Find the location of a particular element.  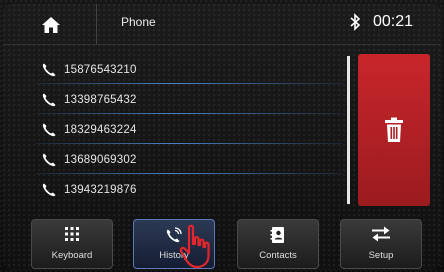

clock: 00:21 is located at coordinates (393, 21).